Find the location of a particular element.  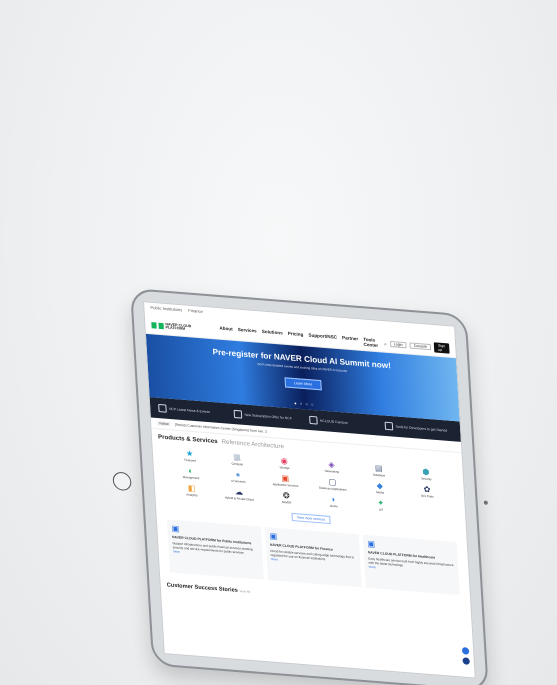

quick-link: New Subscription Offer for NCP is located at coordinates (267, 416).